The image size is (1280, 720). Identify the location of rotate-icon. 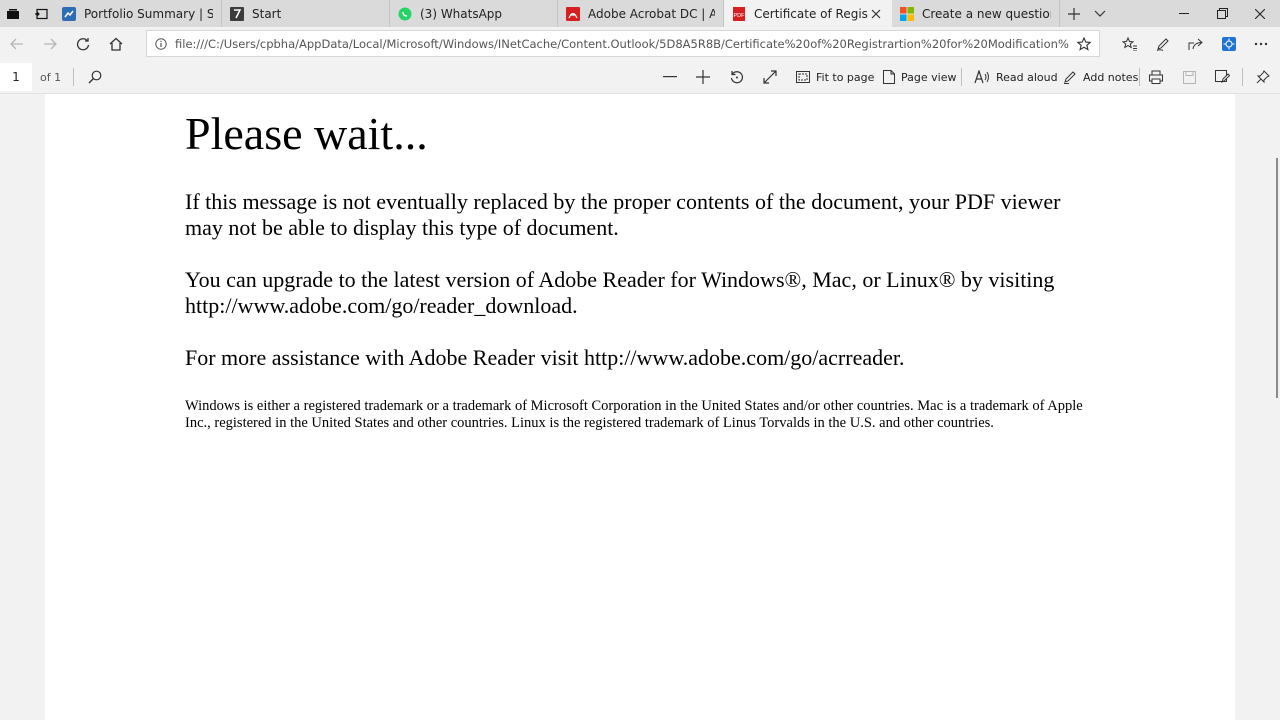
(737, 77).